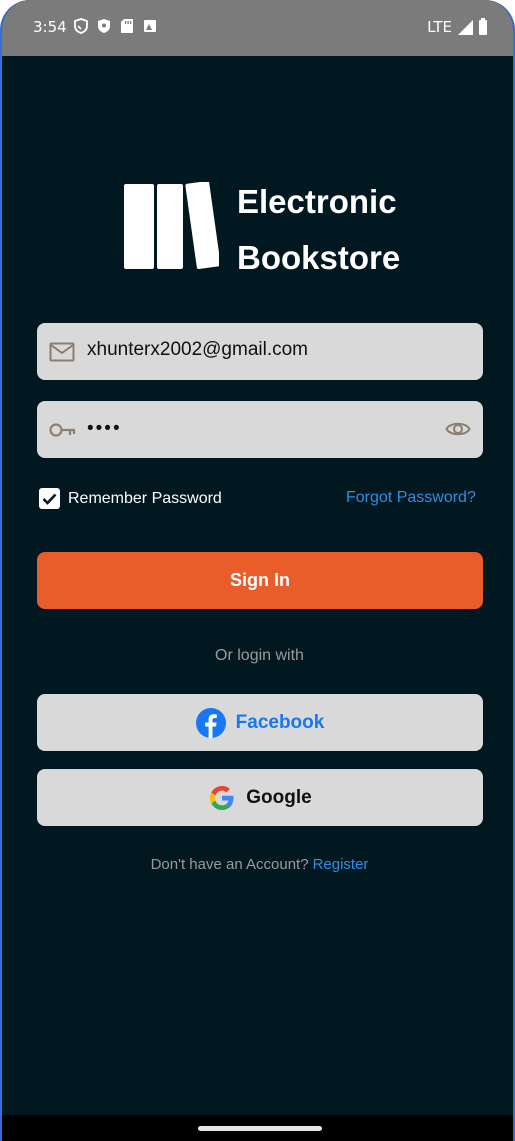 The height and width of the screenshot is (1141, 515). Describe the element at coordinates (115, 26) in the screenshot. I see `status-notification-icons` at that location.